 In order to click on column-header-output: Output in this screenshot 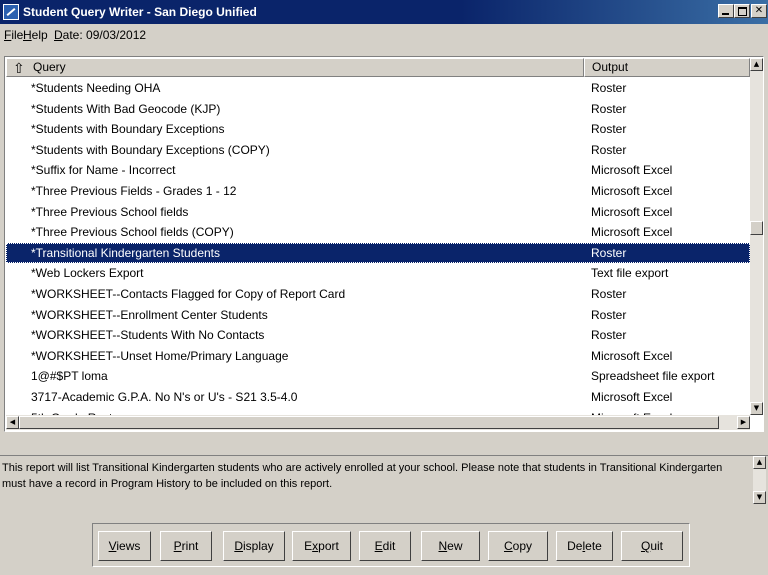, I will do `click(667, 67)`.